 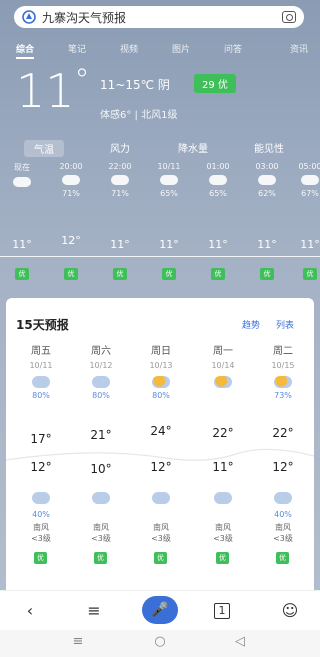 What do you see at coordinates (285, 324) in the screenshot?
I see `list-link: 列表` at bounding box center [285, 324].